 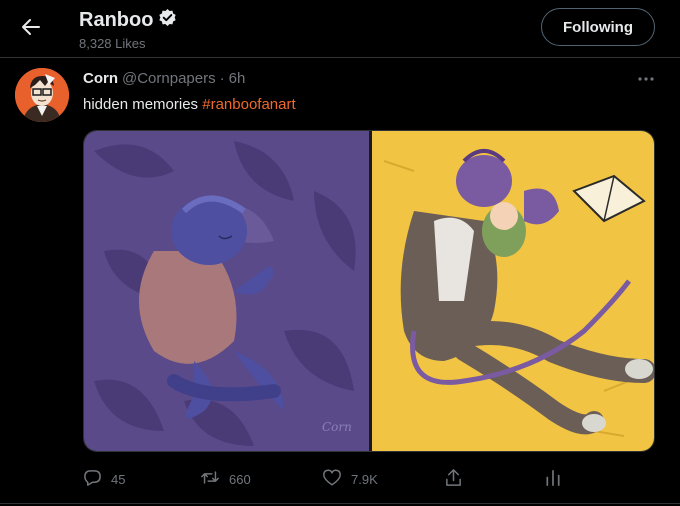 I want to click on share-icon, so click(x=453, y=479).